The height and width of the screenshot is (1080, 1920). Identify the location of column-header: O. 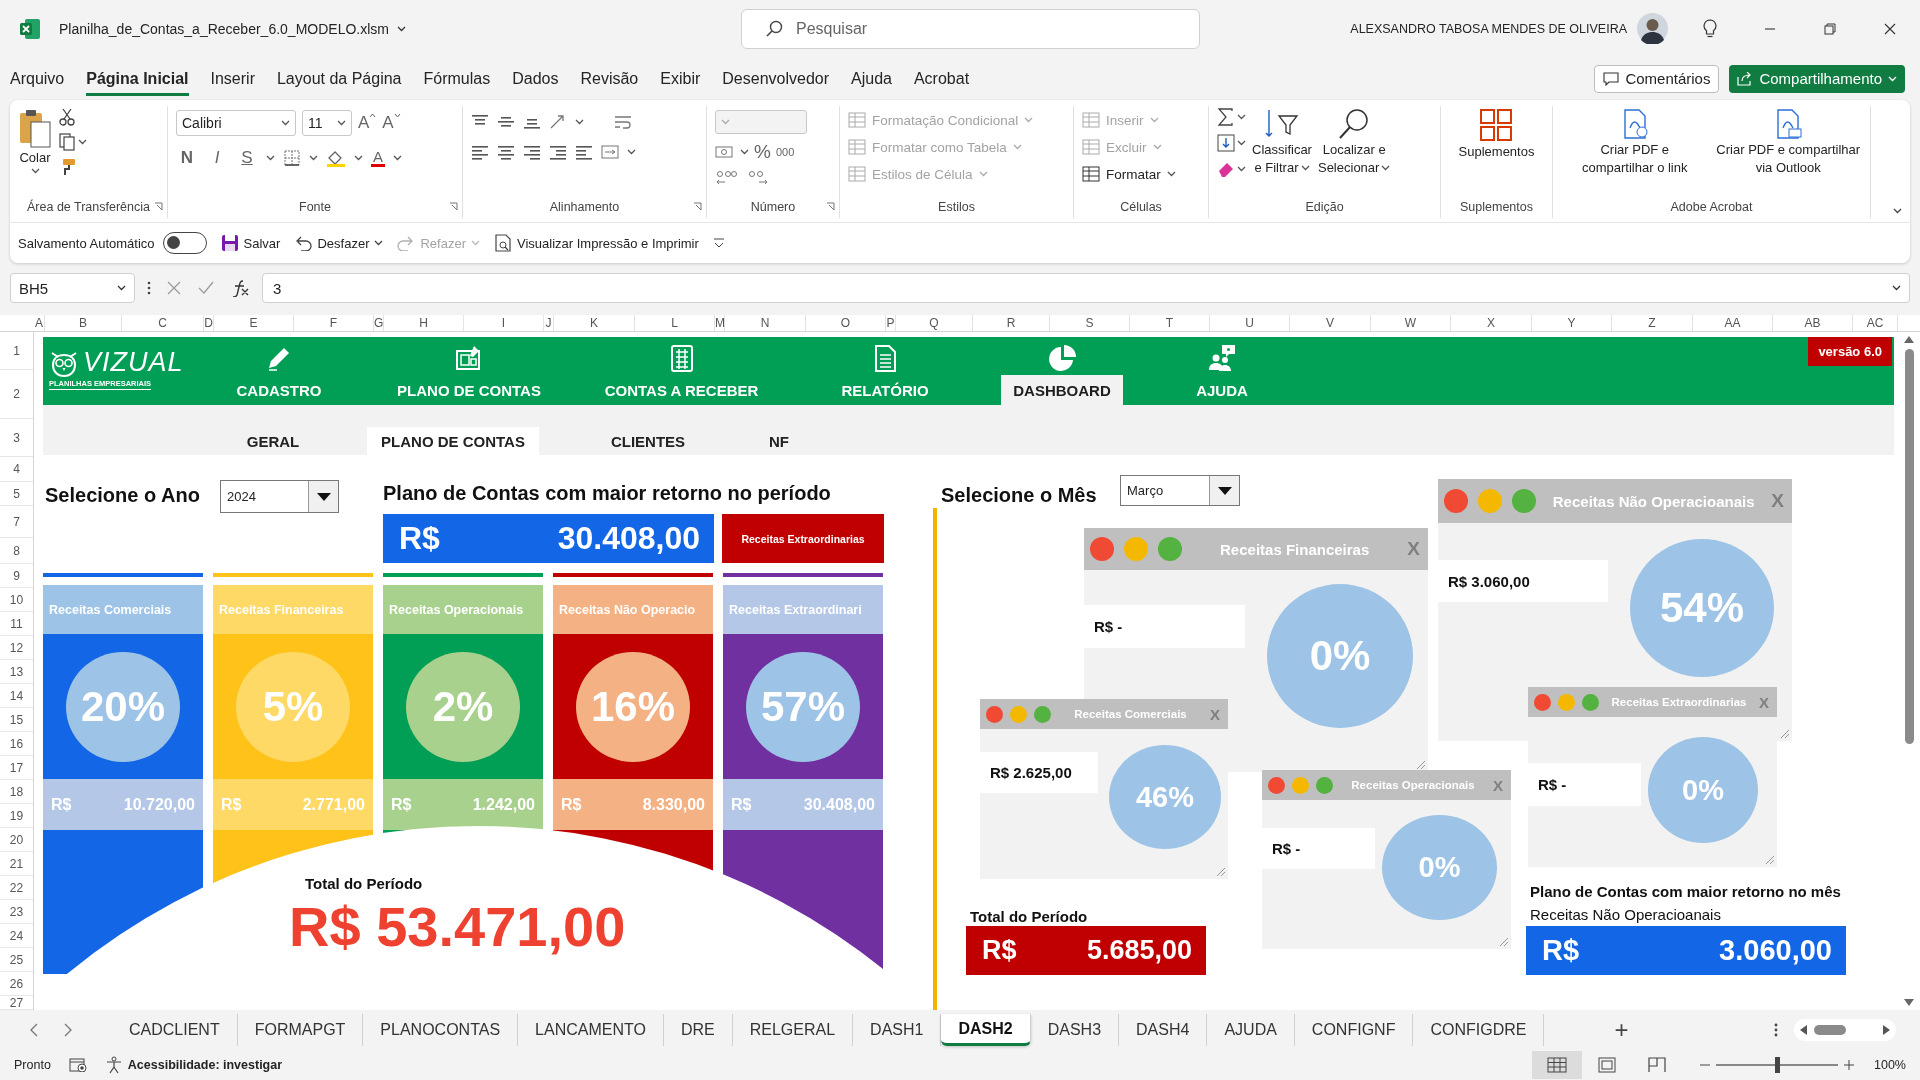
(846, 323).